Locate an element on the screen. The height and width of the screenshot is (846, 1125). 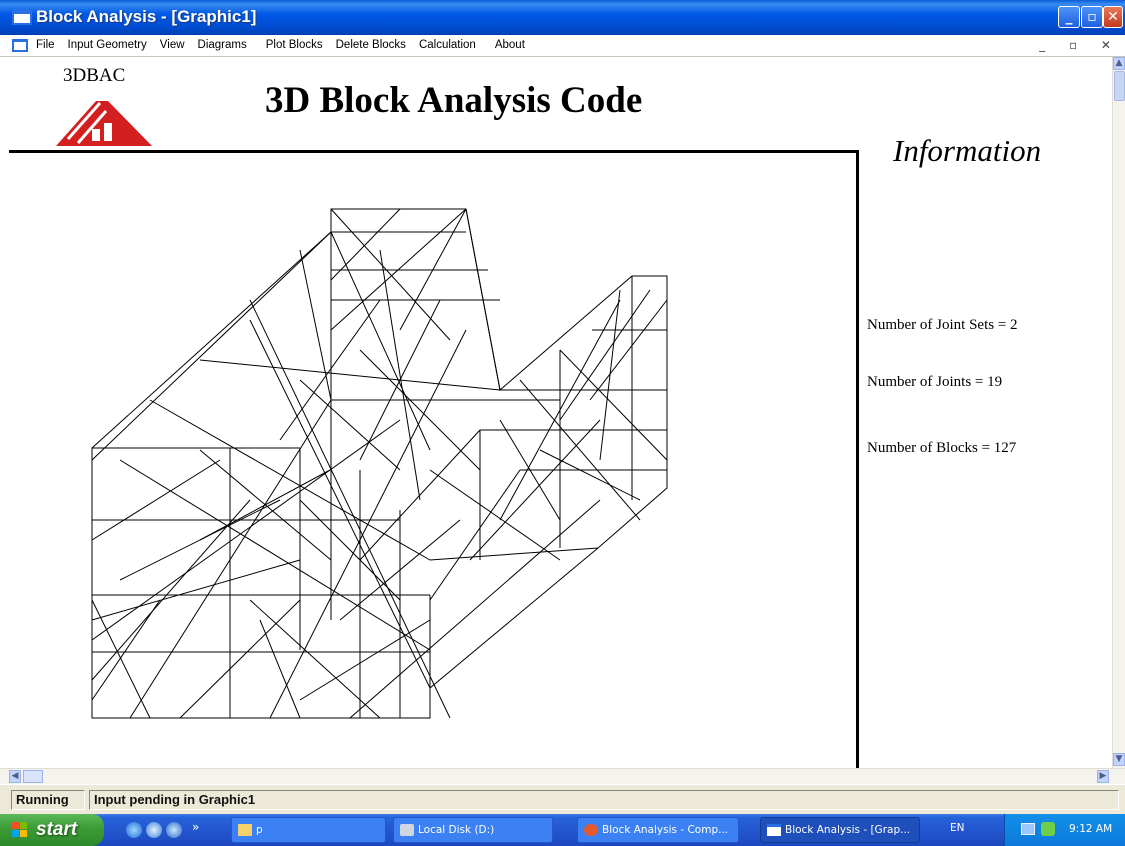
joints-count: Number of Joints = 19 is located at coordinates (935, 382).